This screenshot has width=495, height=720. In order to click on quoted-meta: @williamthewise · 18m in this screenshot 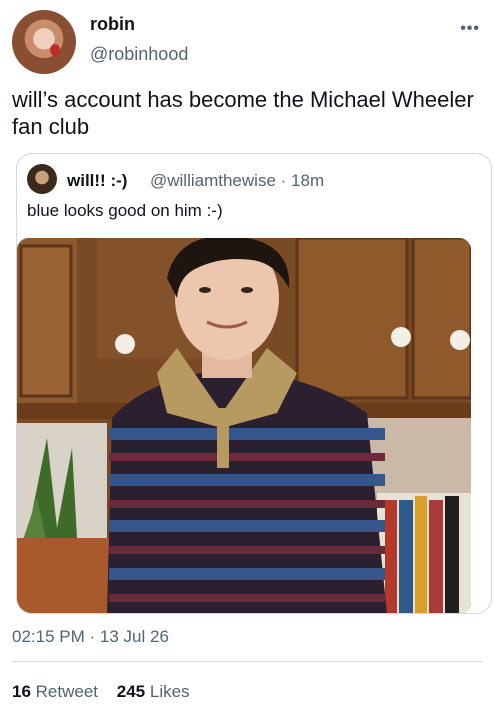, I will do `click(237, 181)`.